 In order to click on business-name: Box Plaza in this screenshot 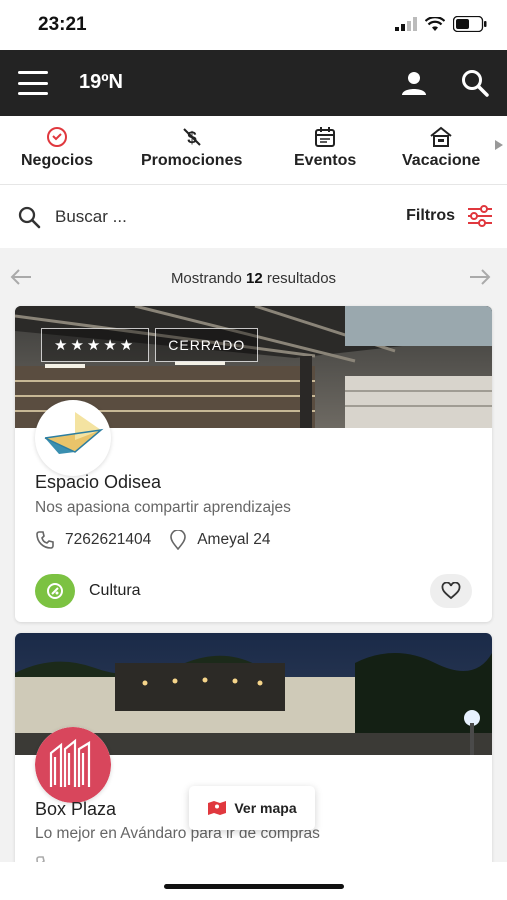, I will do `click(76, 809)`.